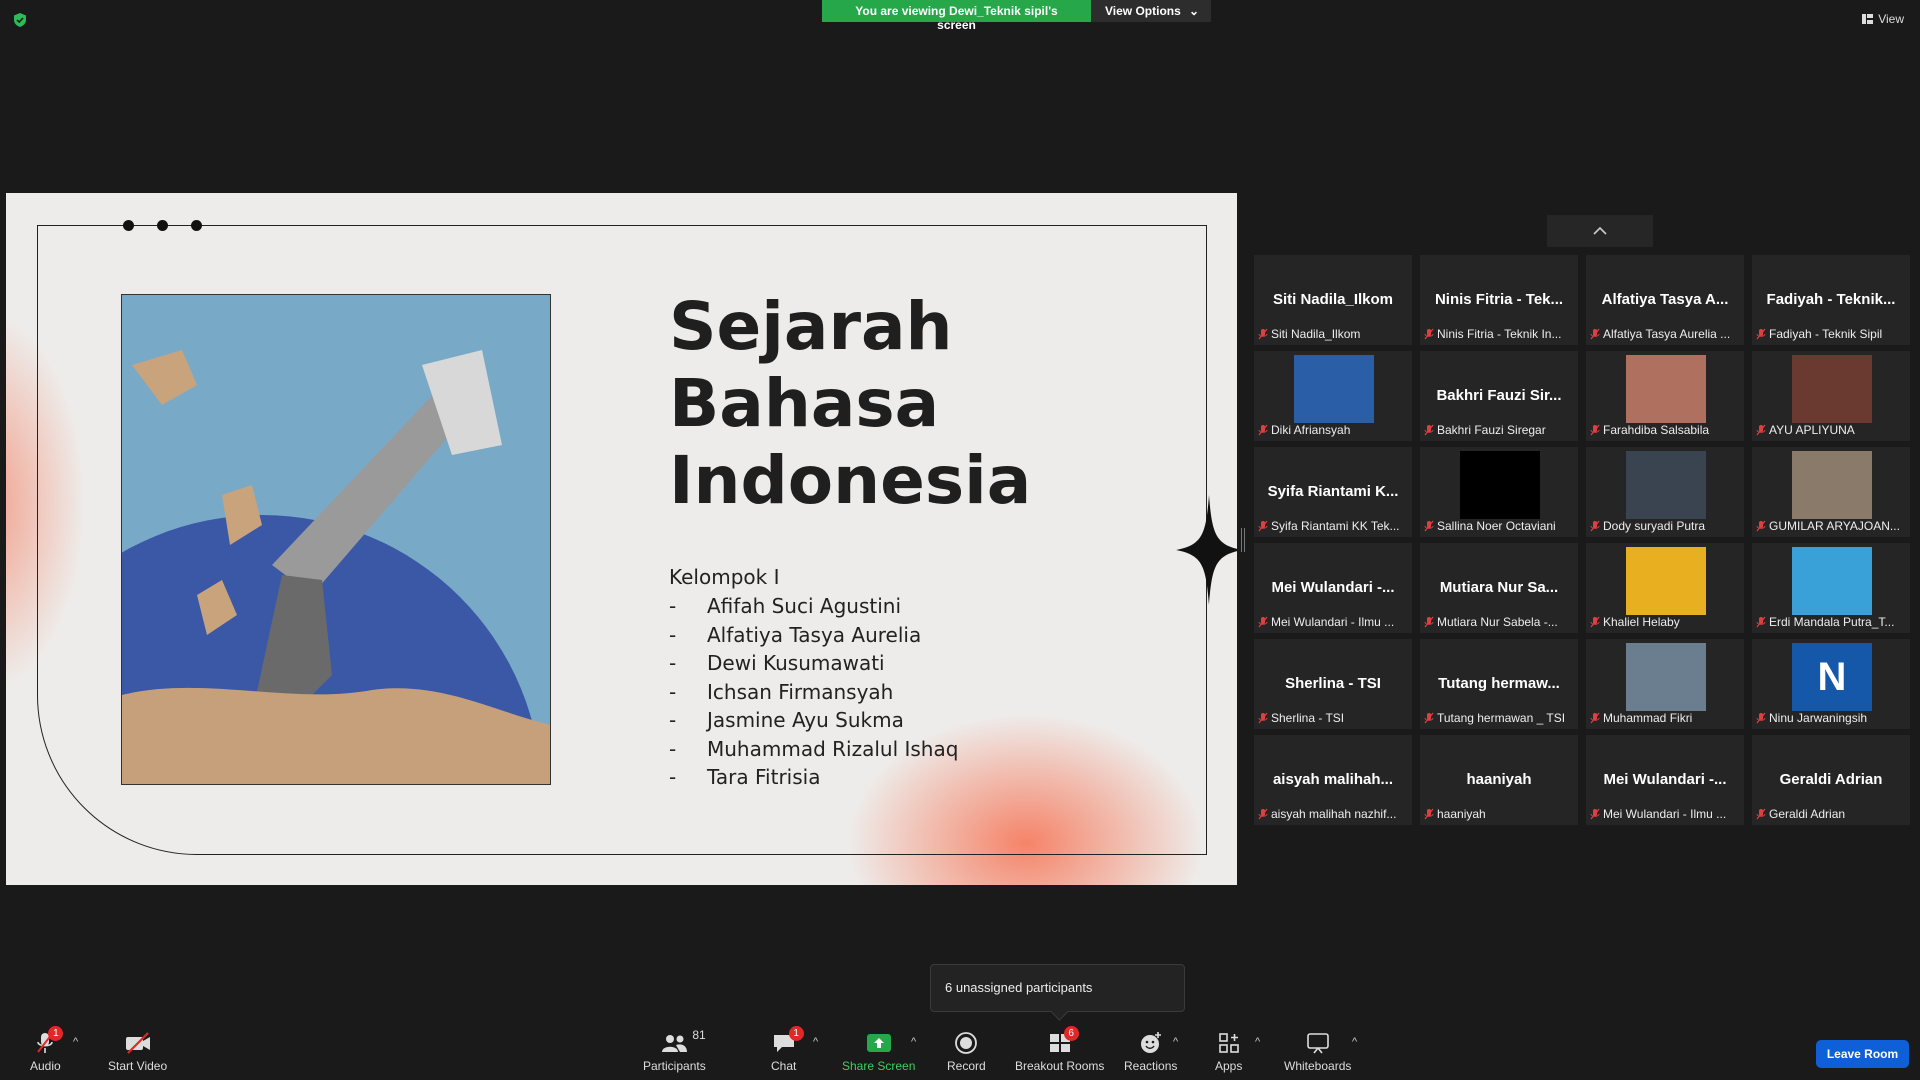 Image resolution: width=1920 pixels, height=1080 pixels. Describe the element at coordinates (1333, 396) in the screenshot. I see `participant-tile: Diki Afriansyah` at that location.